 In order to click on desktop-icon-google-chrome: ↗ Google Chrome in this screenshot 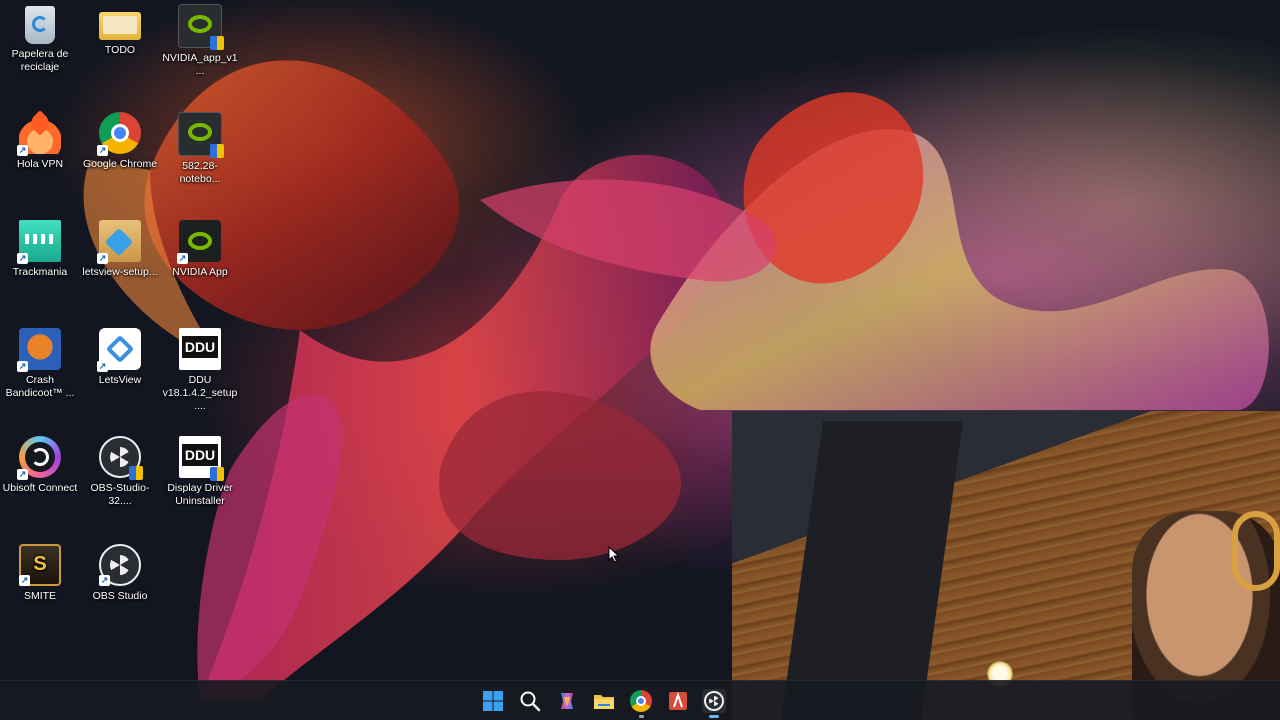, I will do `click(120, 139)`.